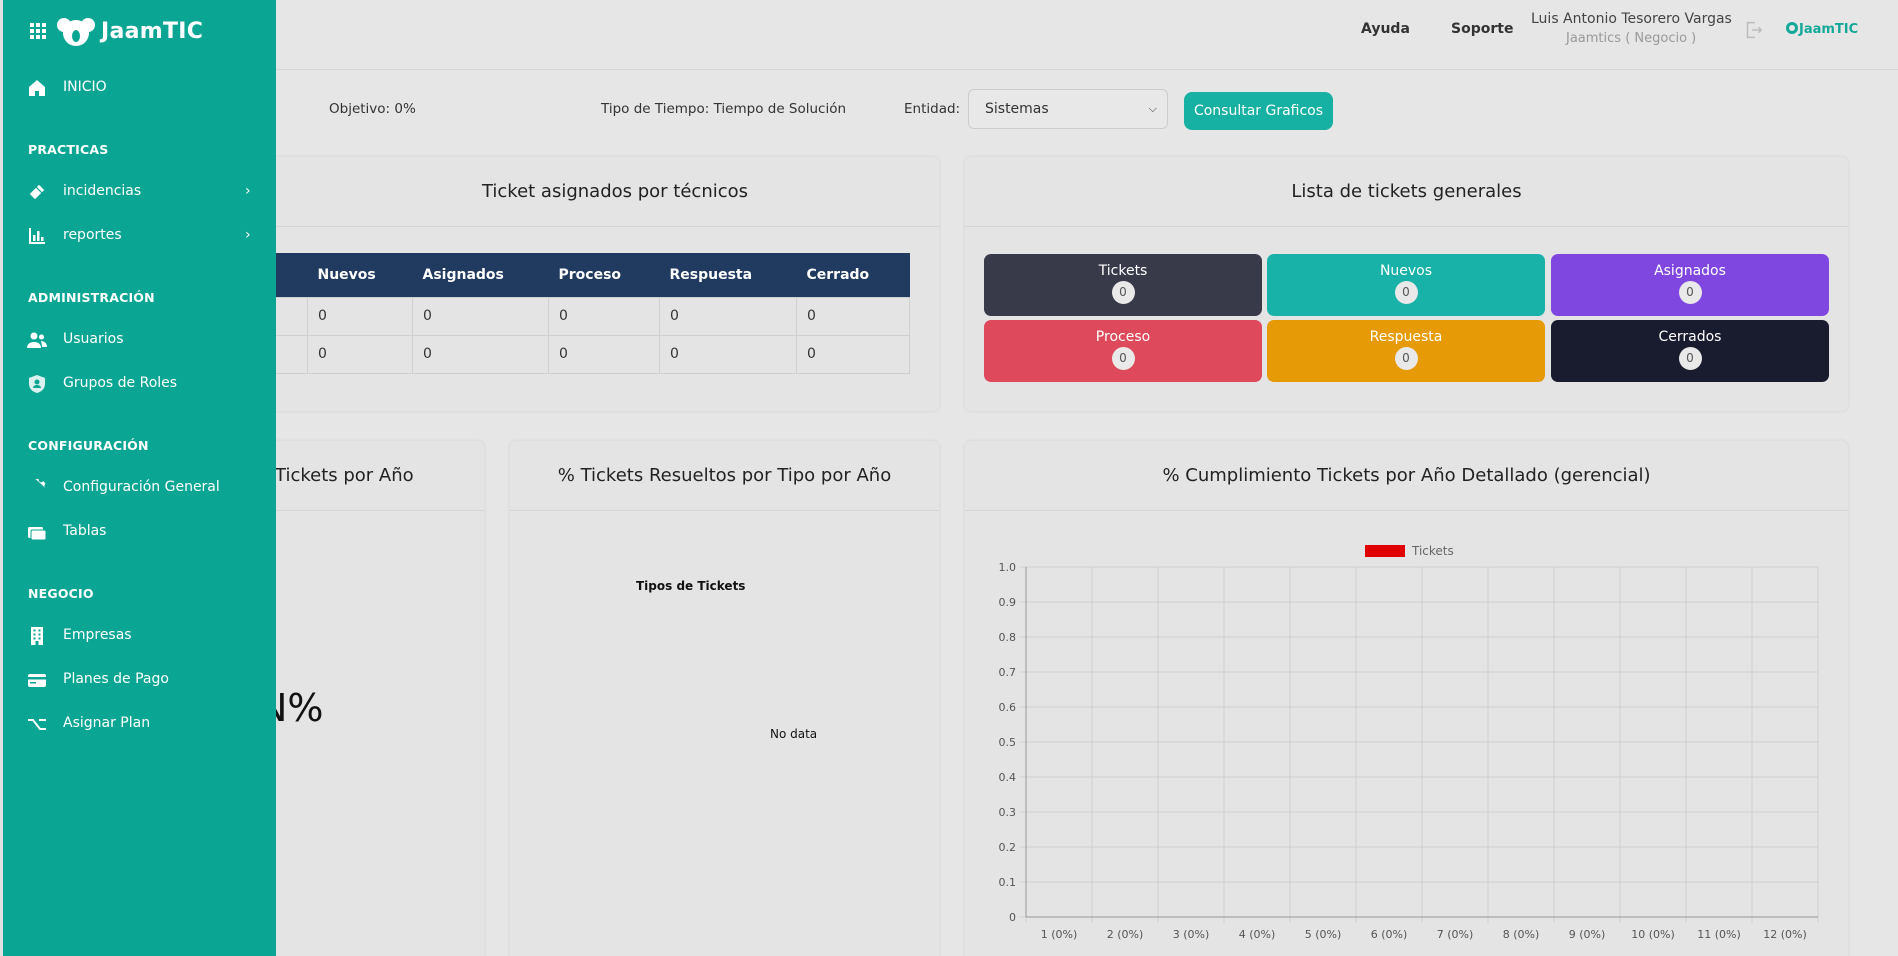 The height and width of the screenshot is (956, 1898). Describe the element at coordinates (1068, 109) in the screenshot. I see `entidad-select: Sistemas ⌵` at that location.